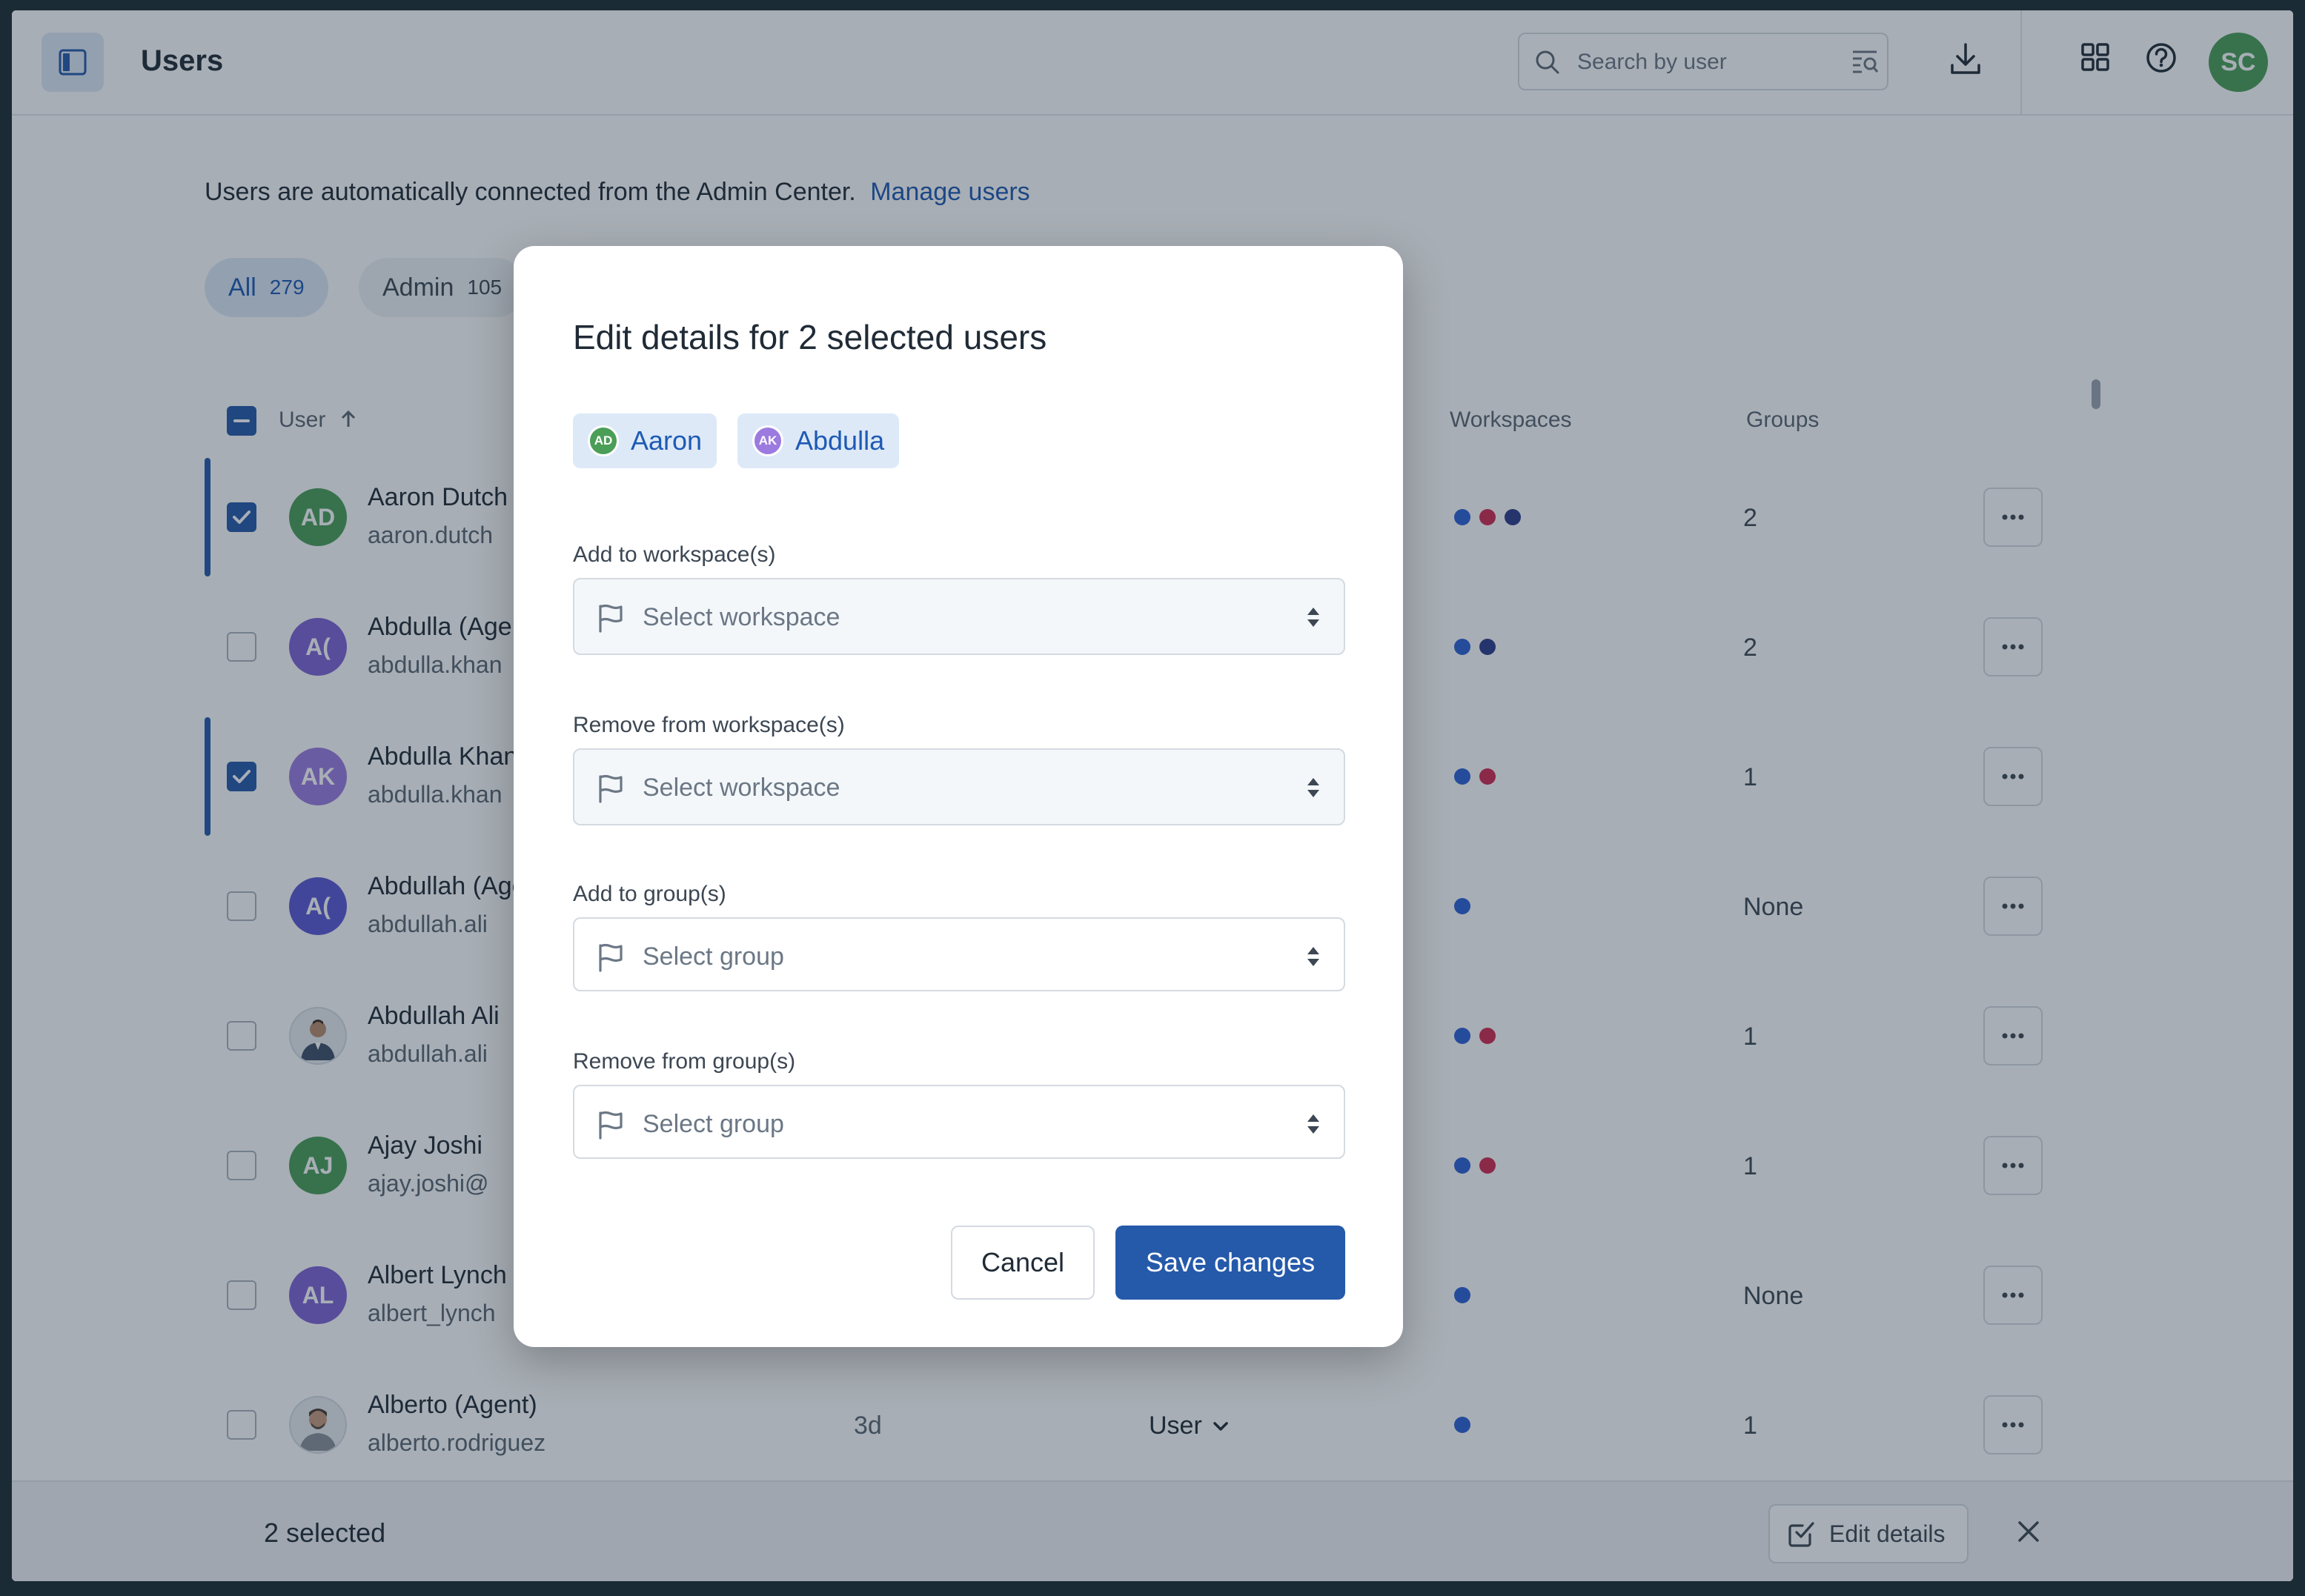  Describe the element at coordinates (959, 1122) in the screenshot. I see `remove-group-select: Select group` at that location.